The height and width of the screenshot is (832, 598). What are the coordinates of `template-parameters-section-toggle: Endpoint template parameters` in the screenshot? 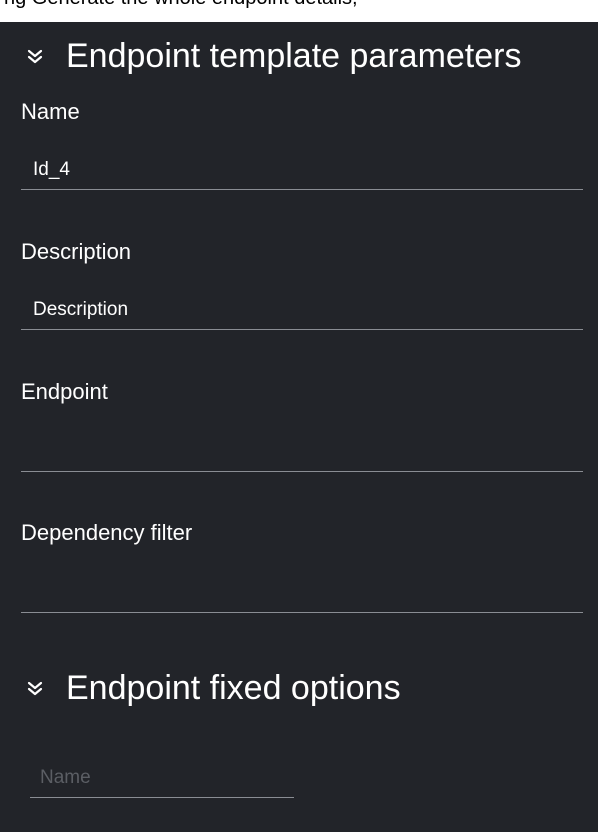 It's located at (299, 56).